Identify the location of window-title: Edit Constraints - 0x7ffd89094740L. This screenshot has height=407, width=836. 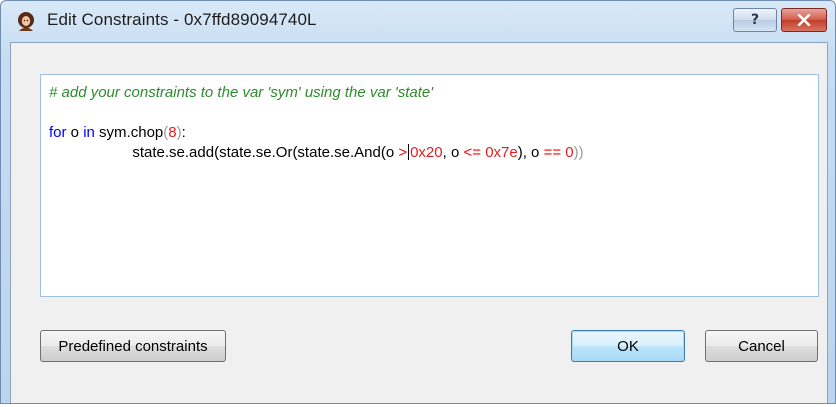
(182, 19).